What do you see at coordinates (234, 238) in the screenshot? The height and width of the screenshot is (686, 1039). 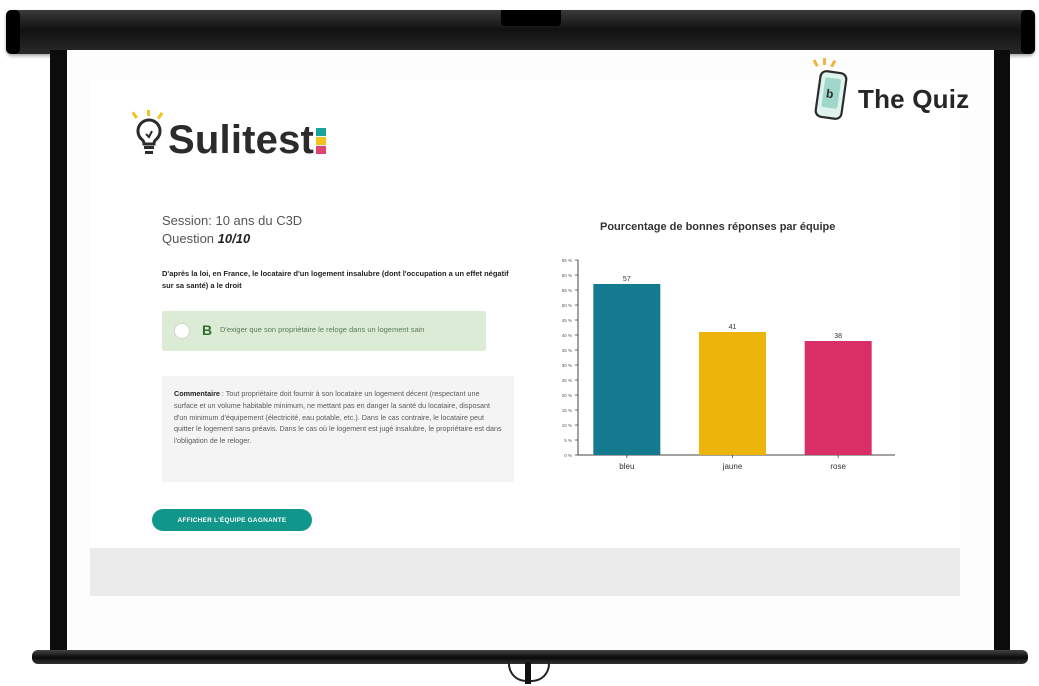 I see `question-count: 10/10` at bounding box center [234, 238].